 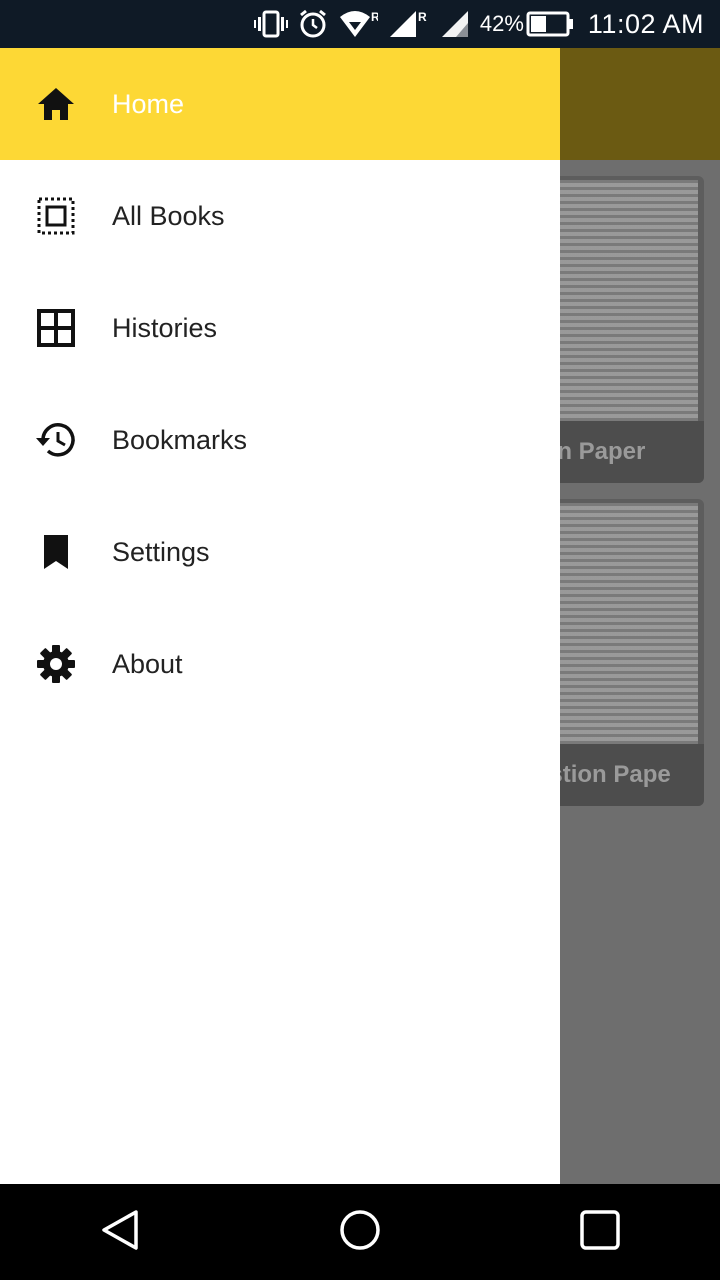 What do you see at coordinates (313, 24) in the screenshot?
I see `alarm-icon` at bounding box center [313, 24].